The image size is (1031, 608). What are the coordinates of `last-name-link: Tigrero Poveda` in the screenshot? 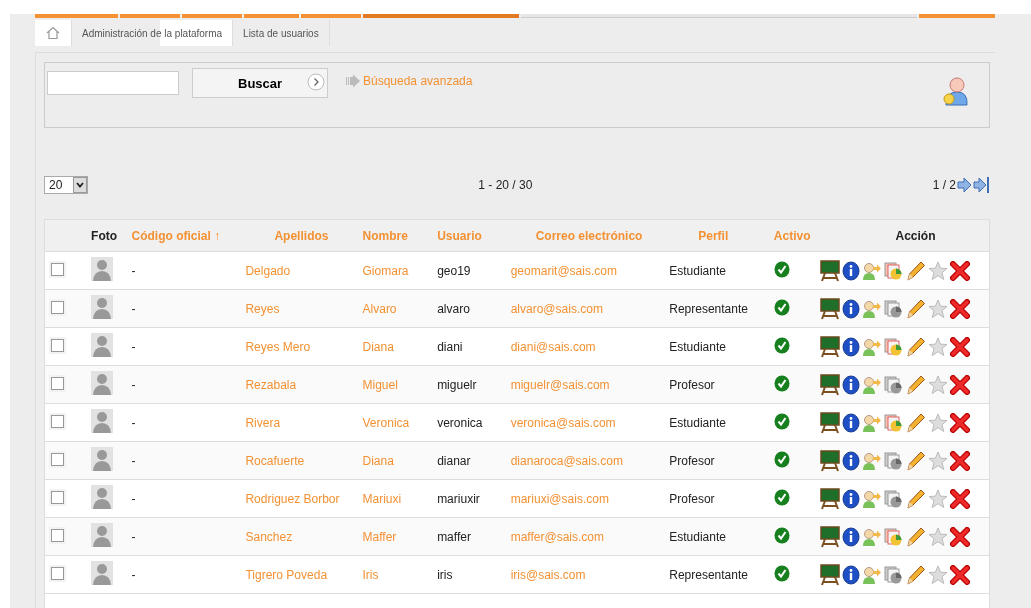 It's located at (286, 574).